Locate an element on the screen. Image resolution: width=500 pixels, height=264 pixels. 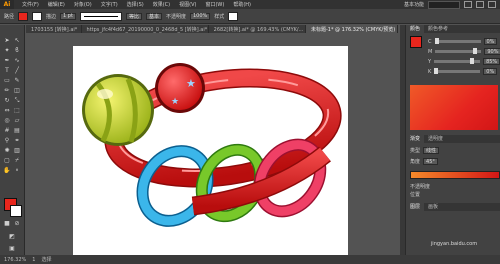
style-swatch is located at coordinates (233, 16).